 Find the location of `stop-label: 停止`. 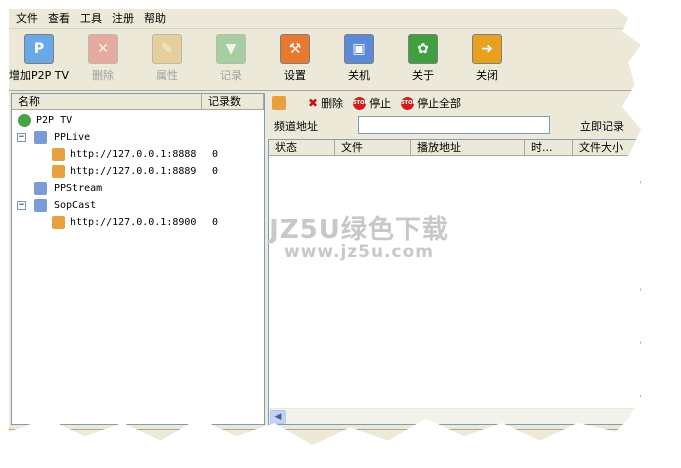

stop-label: 停止 is located at coordinates (380, 103).